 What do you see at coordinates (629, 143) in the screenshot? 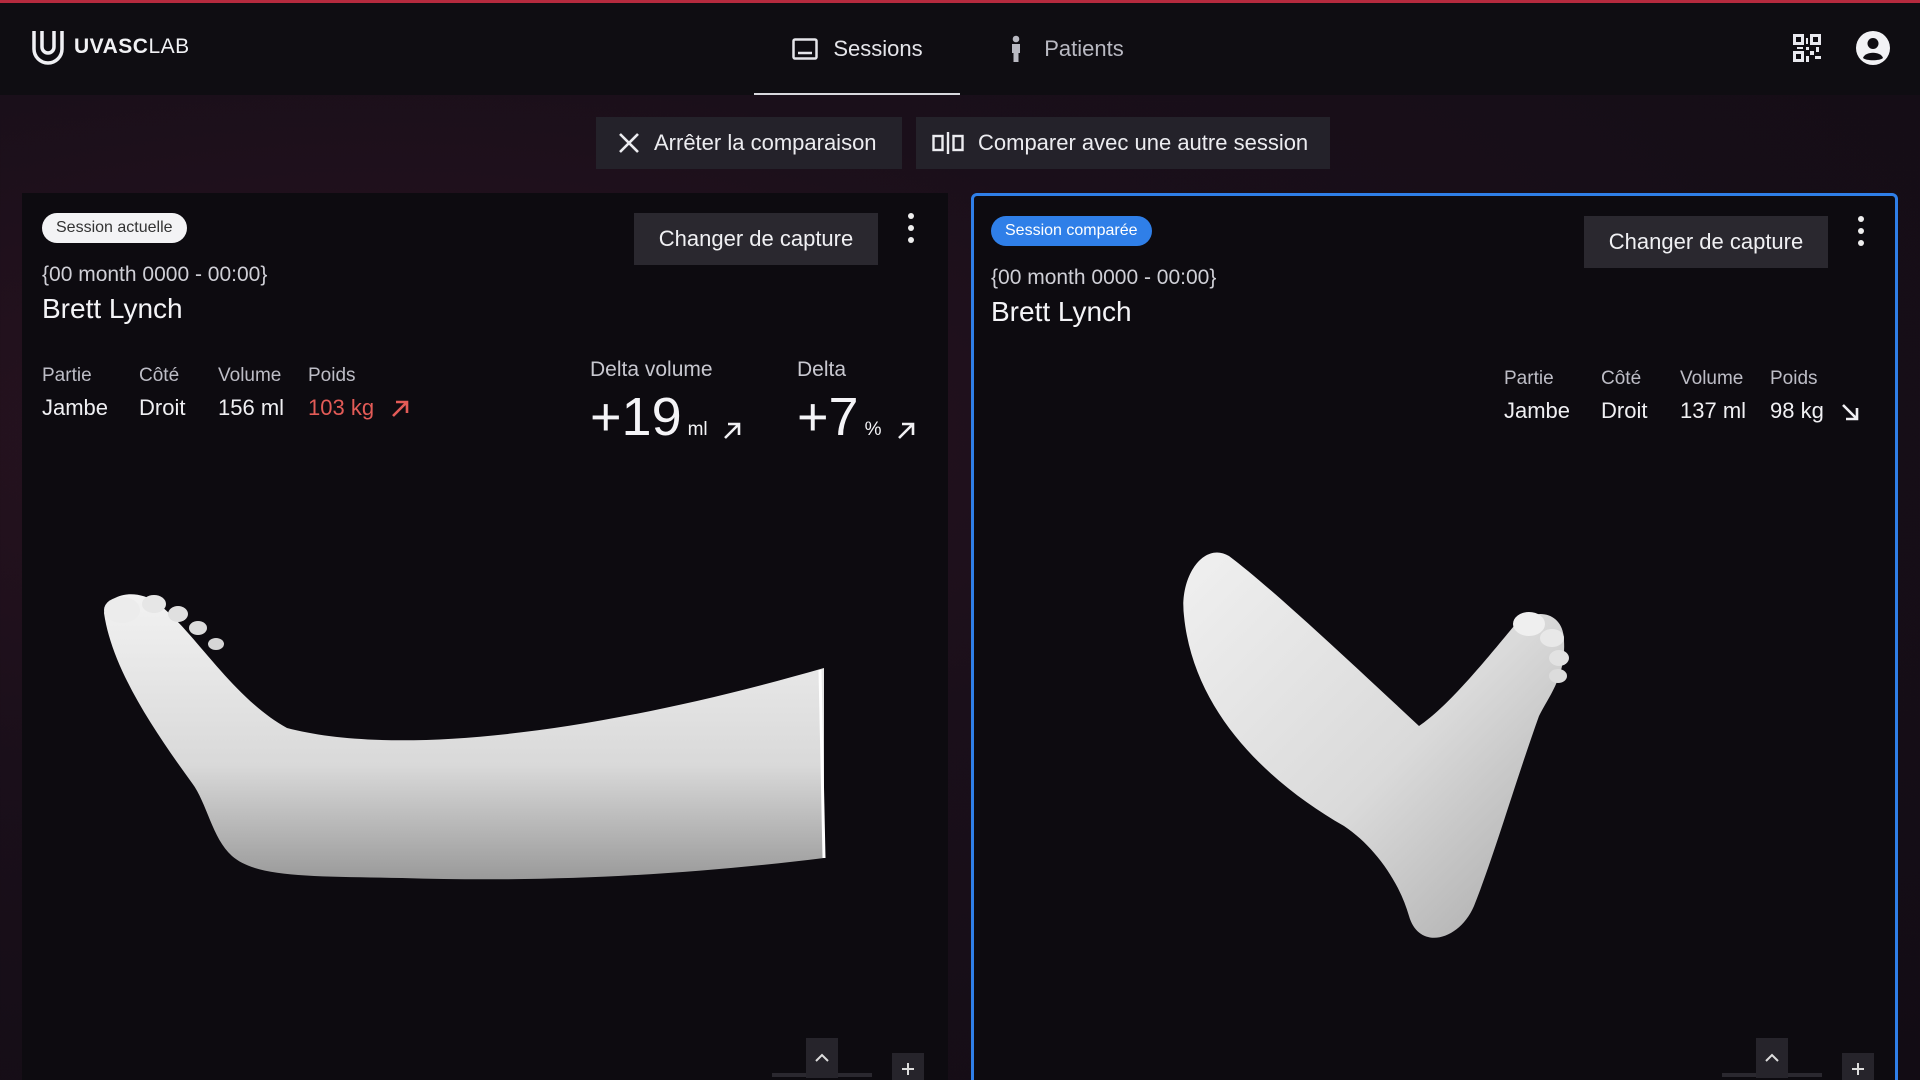
I see `close-icon` at bounding box center [629, 143].